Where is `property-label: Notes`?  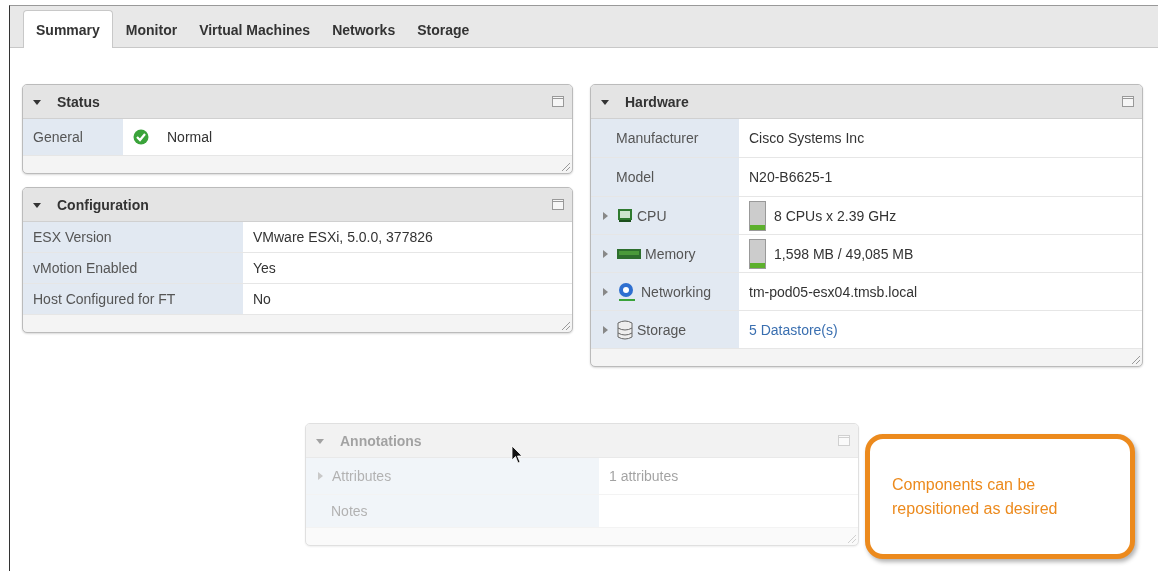
property-label: Notes is located at coordinates (349, 511).